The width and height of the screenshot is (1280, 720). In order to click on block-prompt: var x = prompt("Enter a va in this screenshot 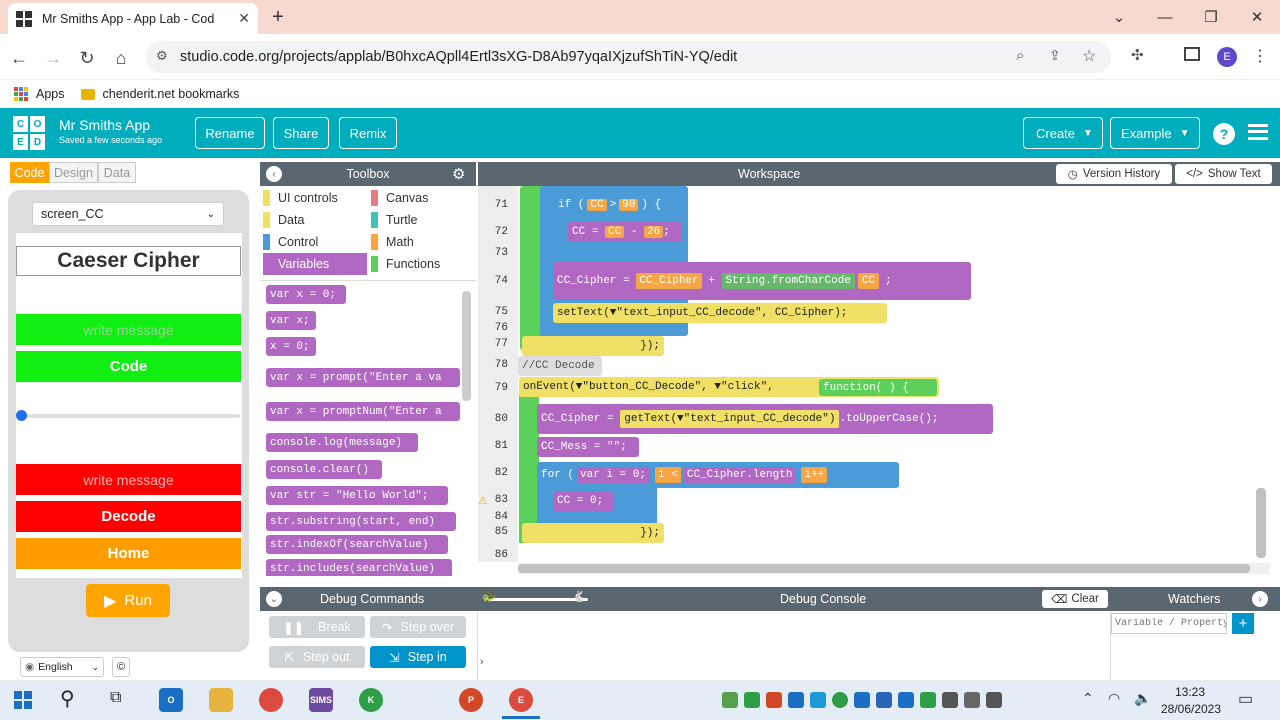, I will do `click(363, 377)`.